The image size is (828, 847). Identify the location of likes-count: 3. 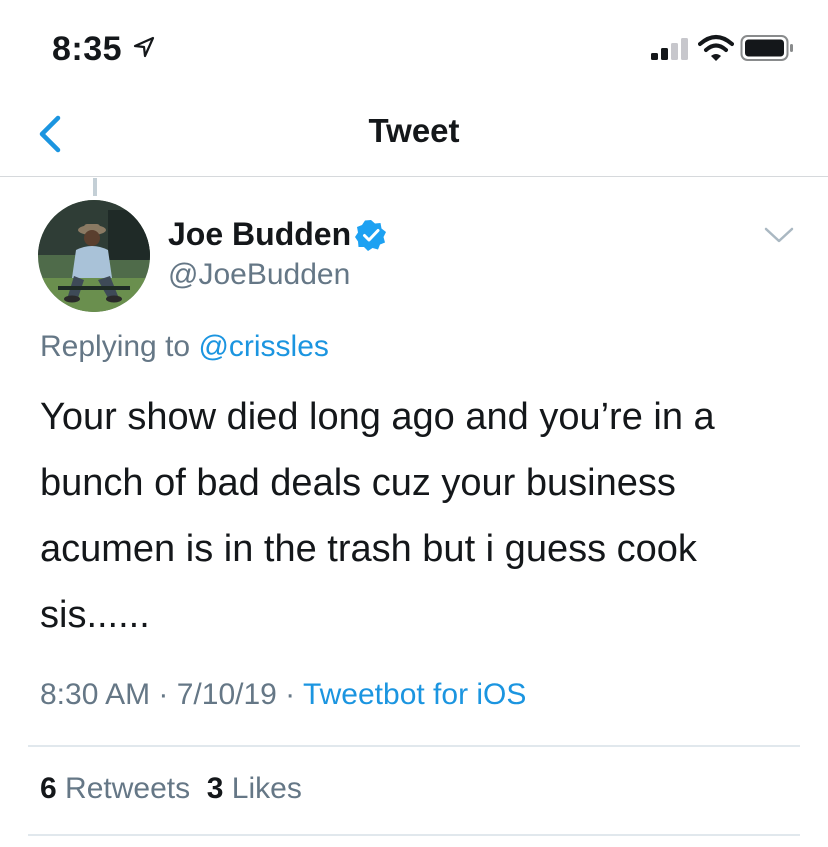
(215, 788).